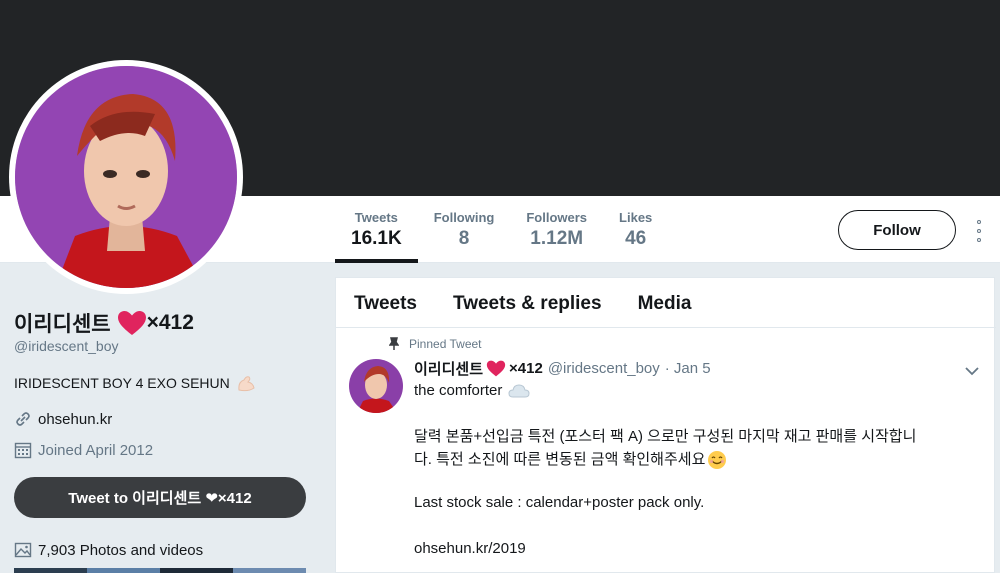 This screenshot has width=1000, height=573. What do you see at coordinates (972, 371) in the screenshot?
I see `chevron-down-icon` at bounding box center [972, 371].